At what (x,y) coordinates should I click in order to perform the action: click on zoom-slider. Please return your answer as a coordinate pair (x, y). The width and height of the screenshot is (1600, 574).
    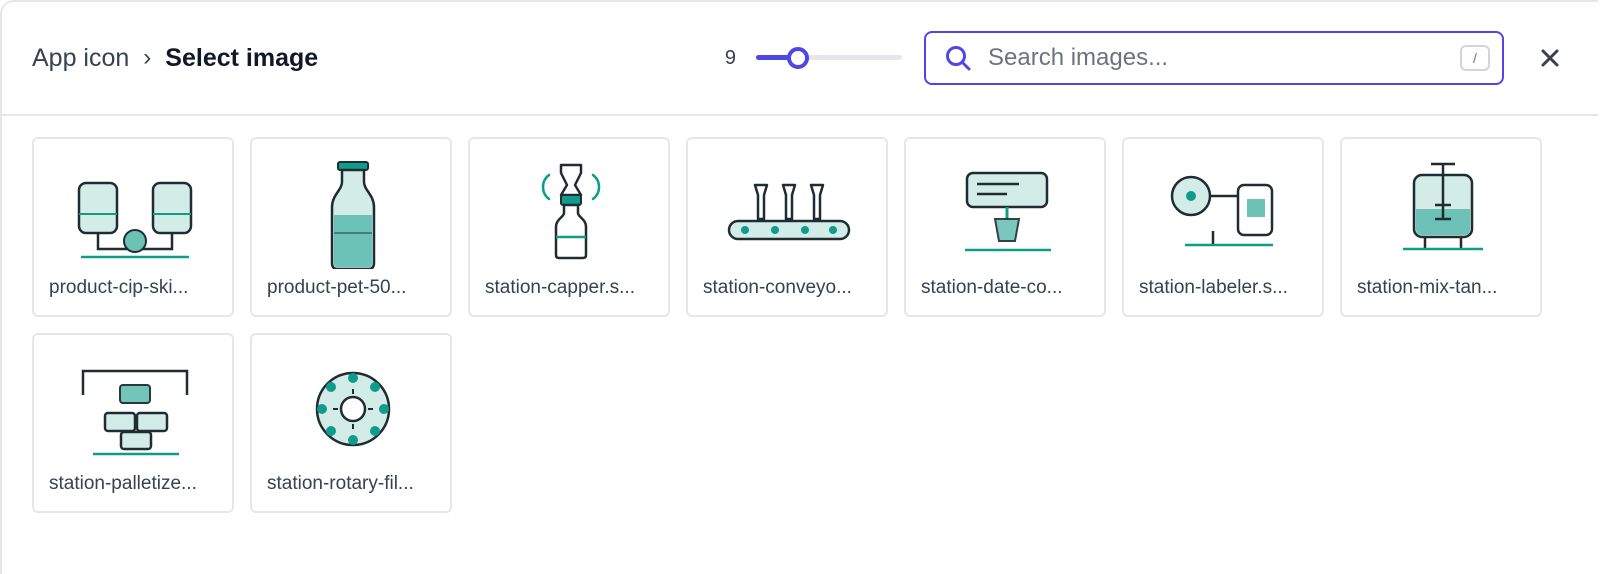
    Looking at the image, I should click on (829, 58).